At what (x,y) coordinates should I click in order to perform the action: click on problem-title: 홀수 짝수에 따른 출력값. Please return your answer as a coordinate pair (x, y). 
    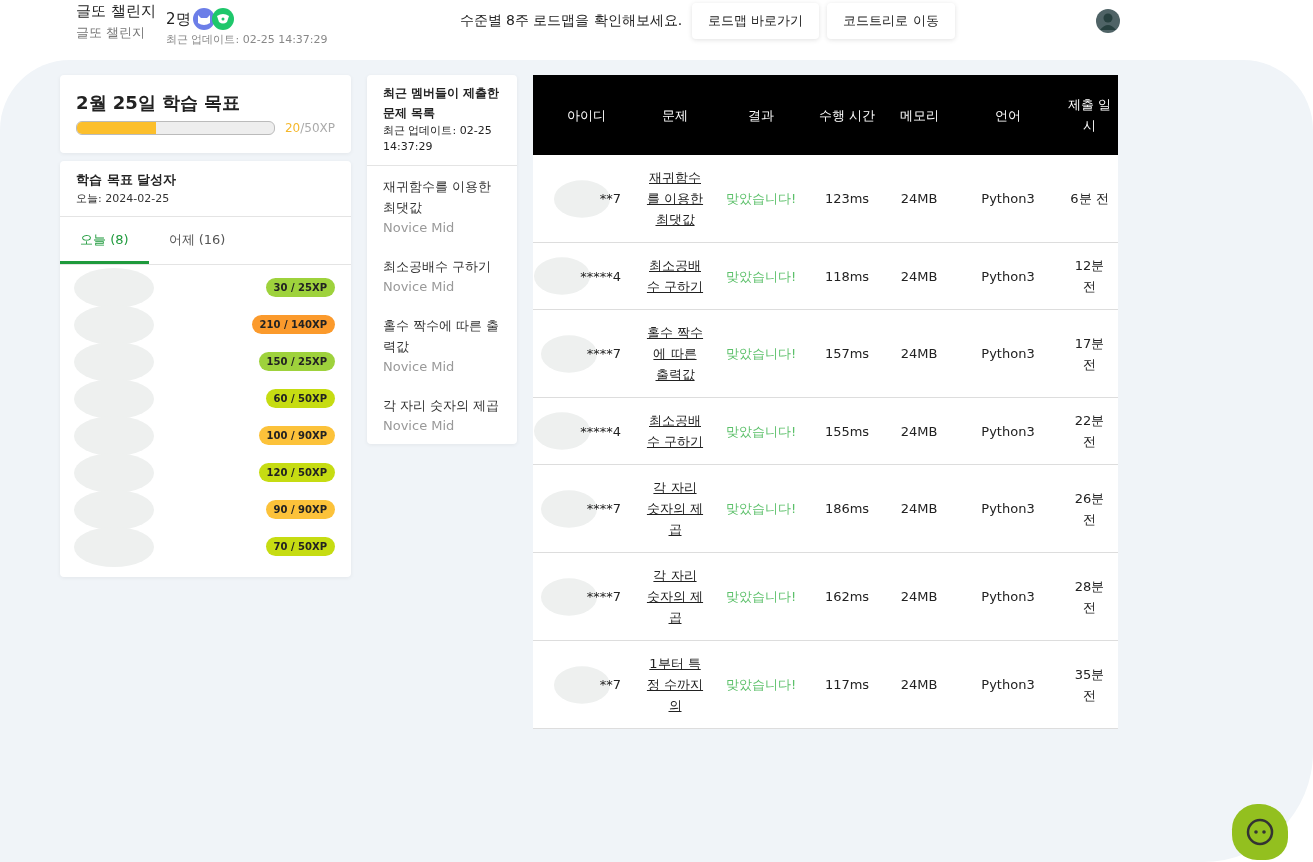
    Looking at the image, I should click on (442, 336).